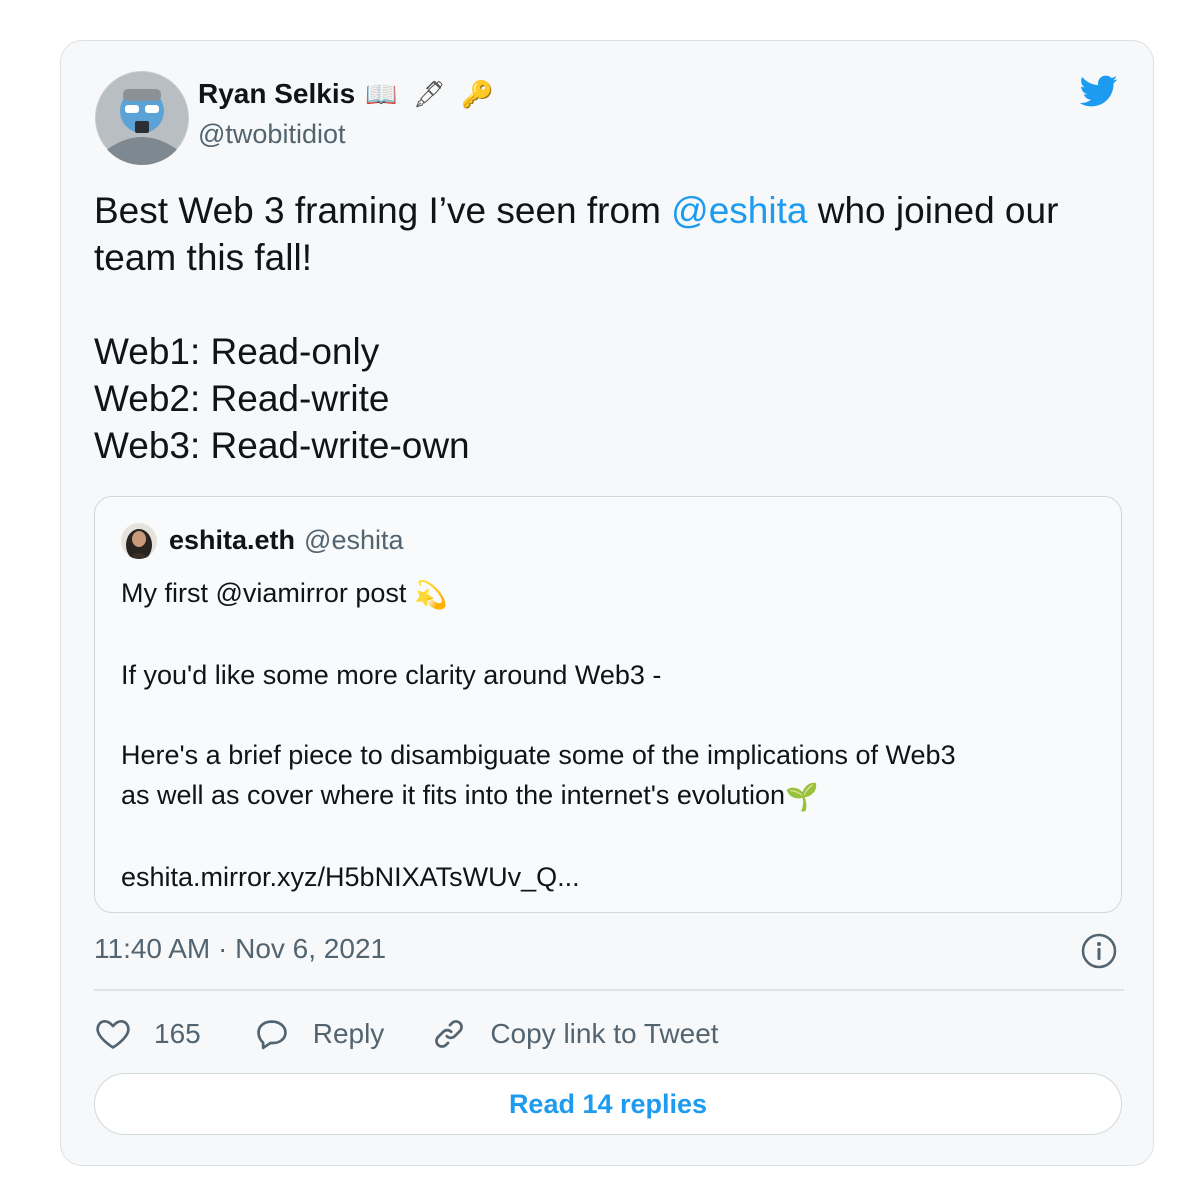  What do you see at coordinates (232, 540) in the screenshot?
I see `quoted-author-name: eshita.eth` at bounding box center [232, 540].